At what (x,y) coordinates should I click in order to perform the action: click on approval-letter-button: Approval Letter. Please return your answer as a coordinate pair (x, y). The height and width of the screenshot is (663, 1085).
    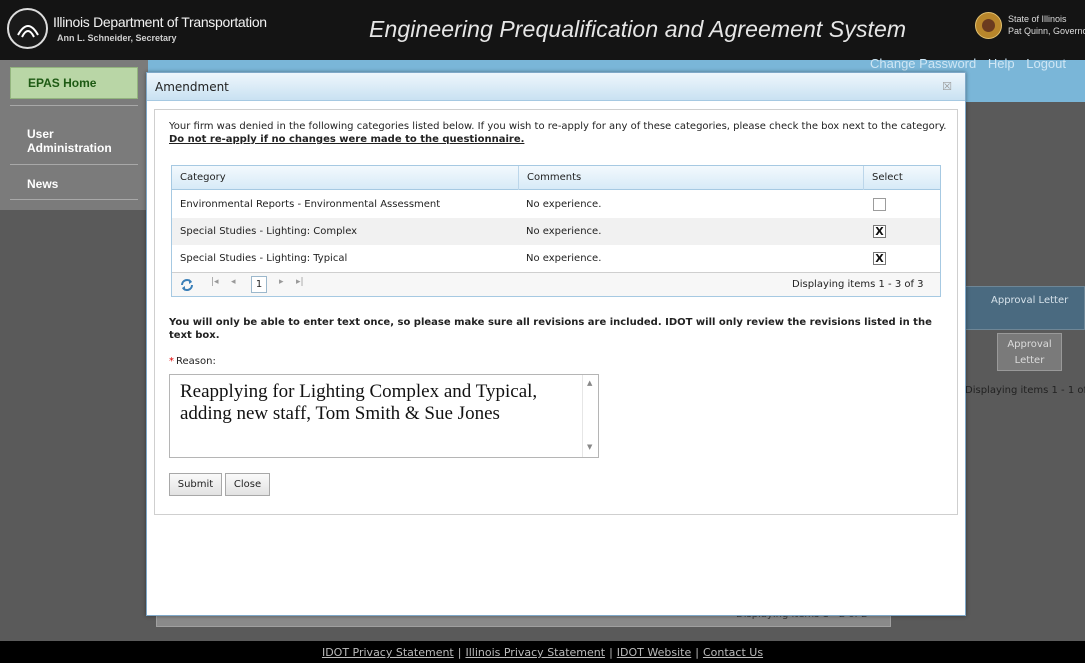
    Looking at the image, I should click on (1029, 352).